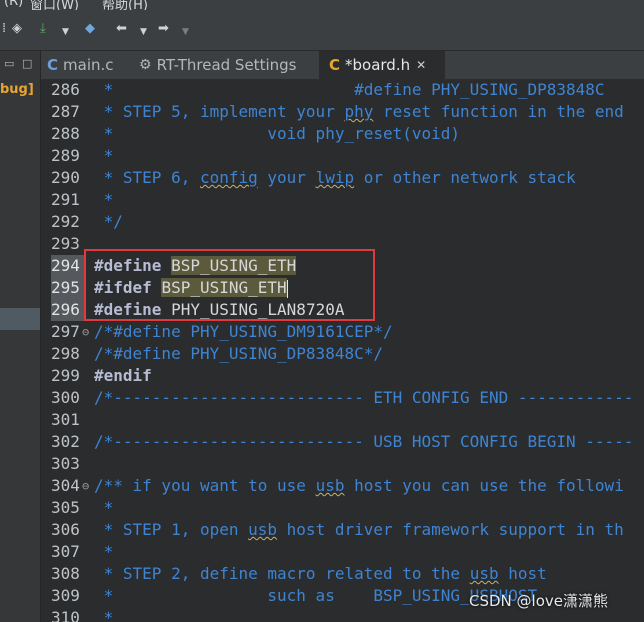  What do you see at coordinates (342, 156) in the screenshot?
I see `code-line: 289 *` at bounding box center [342, 156].